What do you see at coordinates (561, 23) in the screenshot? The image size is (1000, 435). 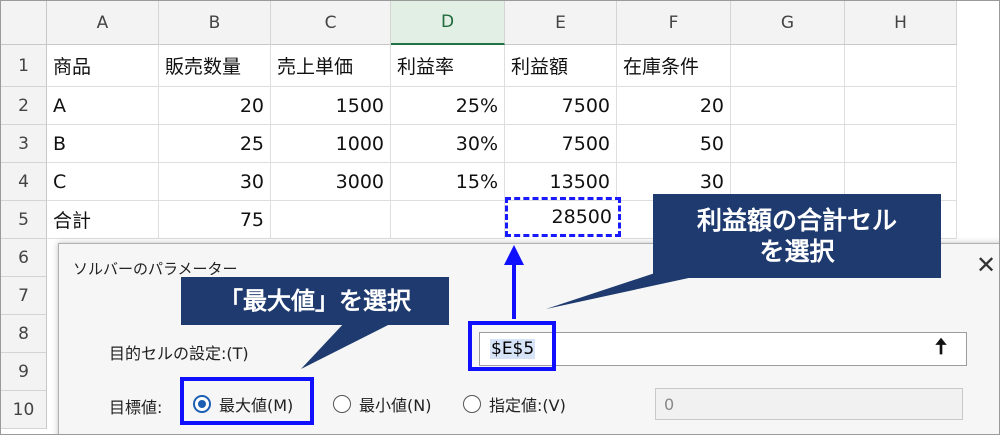 I see `column-header-e: E` at bounding box center [561, 23].